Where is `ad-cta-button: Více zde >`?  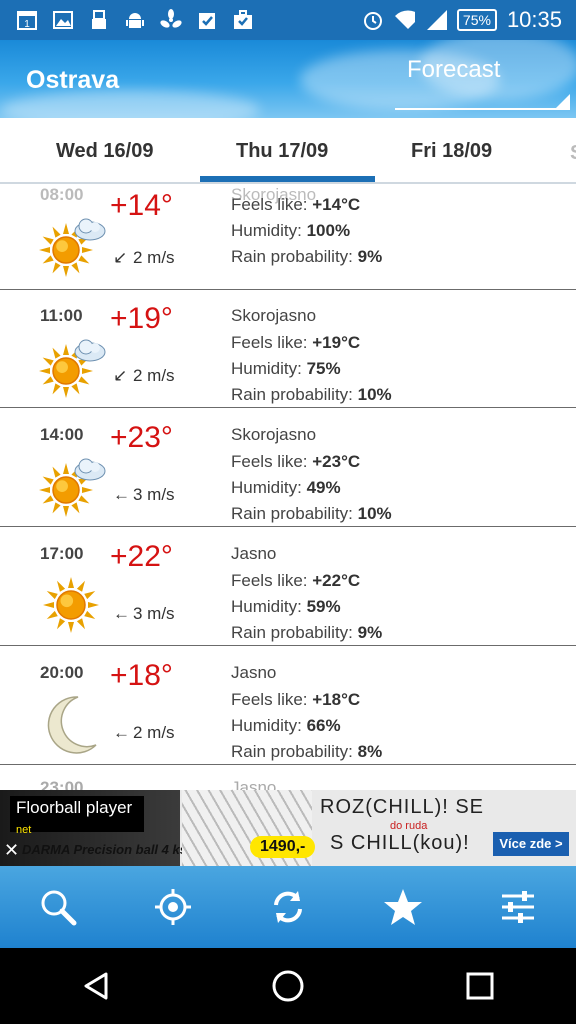
ad-cta-button: Více zde > is located at coordinates (531, 844).